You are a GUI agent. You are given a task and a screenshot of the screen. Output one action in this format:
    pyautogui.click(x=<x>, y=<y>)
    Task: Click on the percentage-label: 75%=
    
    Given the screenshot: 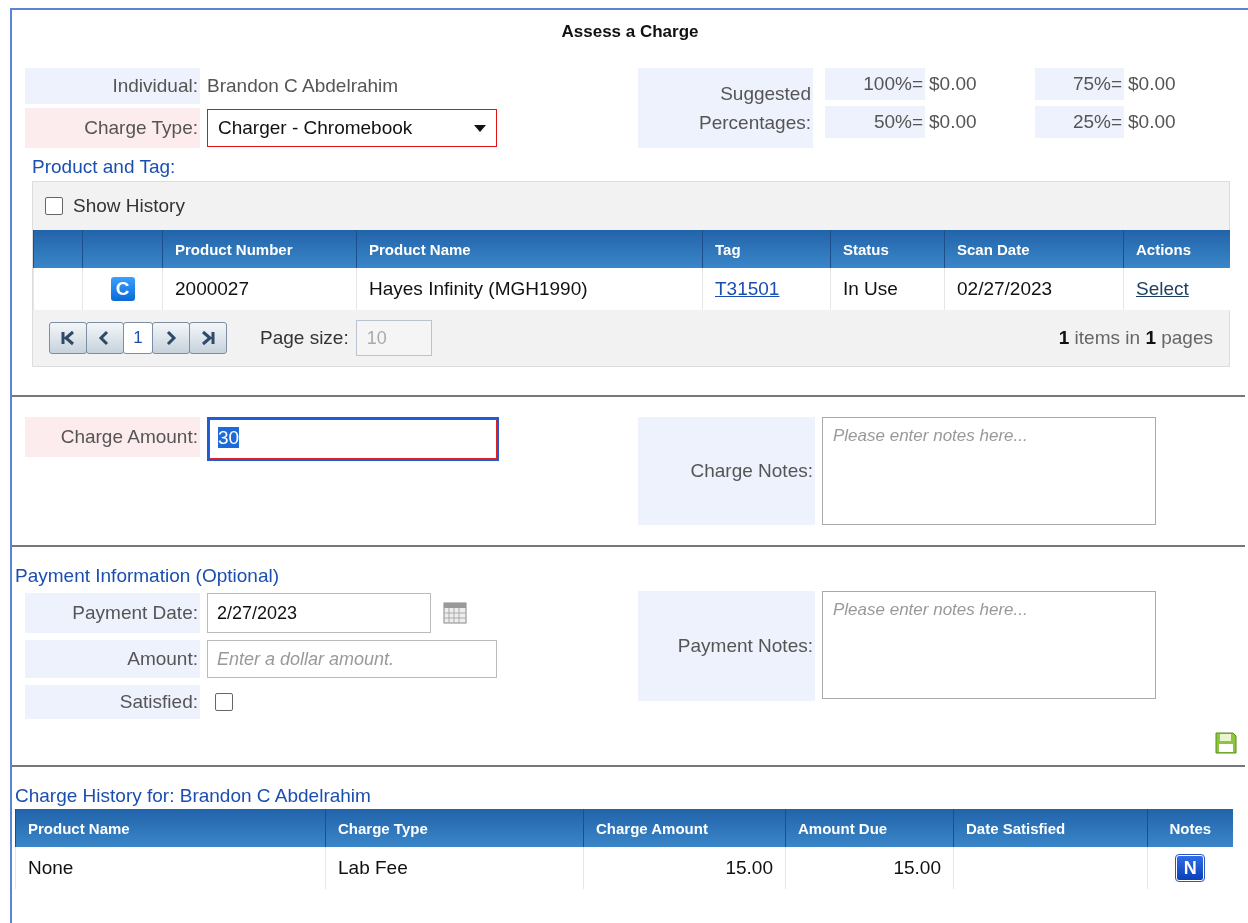 What is the action you would take?
    pyautogui.click(x=1079, y=84)
    